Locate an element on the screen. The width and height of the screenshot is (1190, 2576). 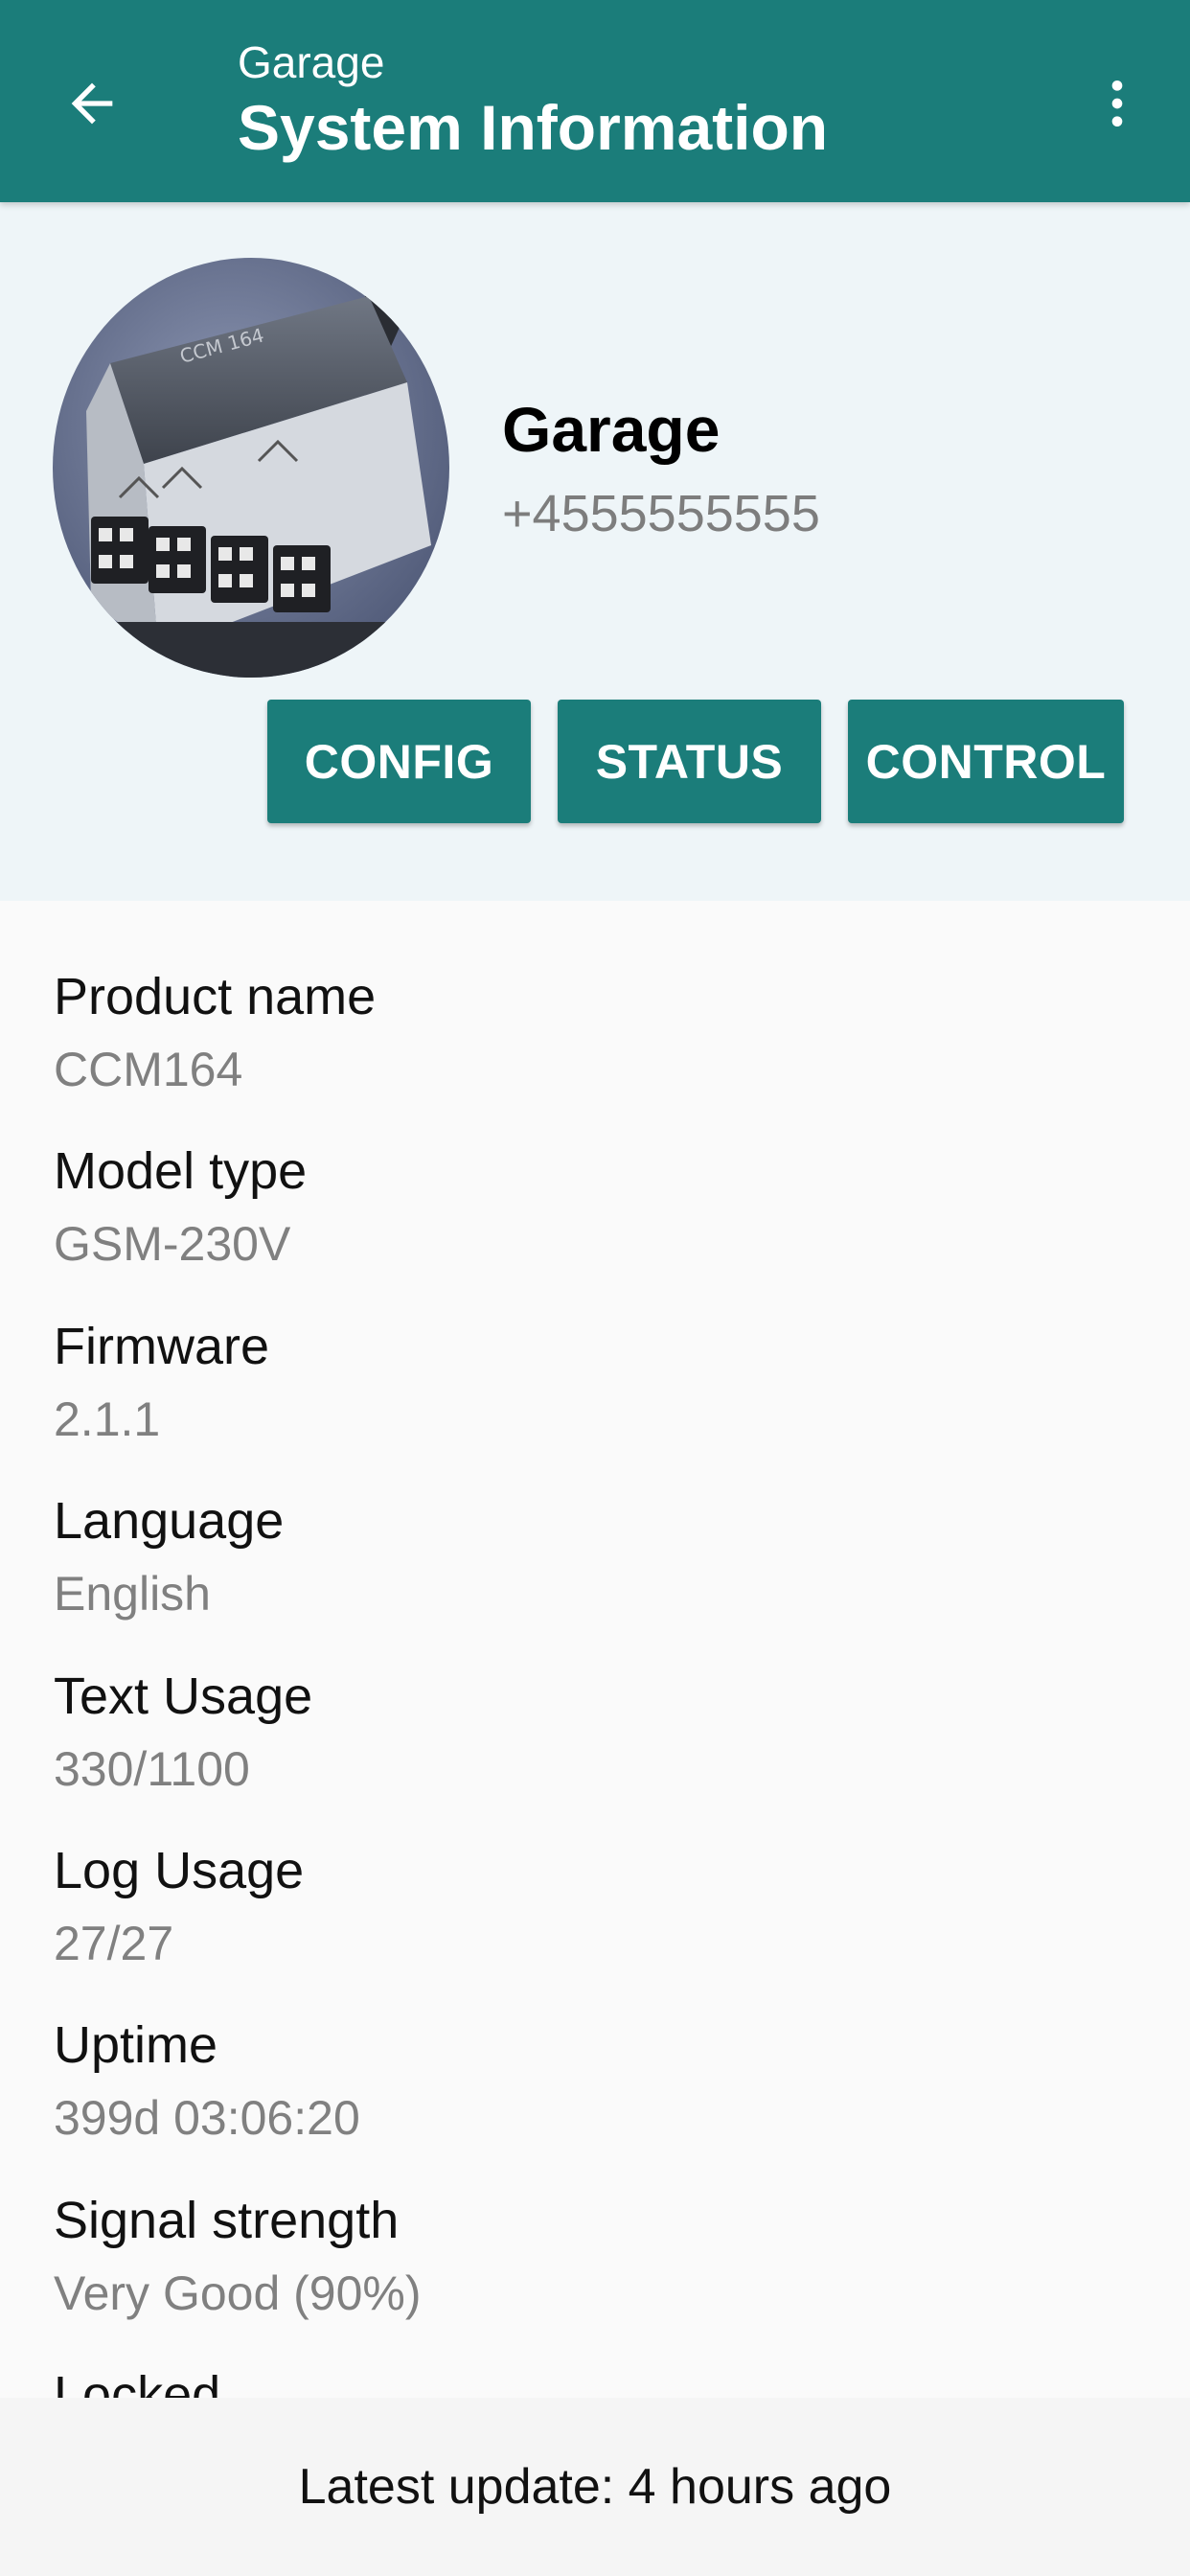
device-phone-number: +4555555555 is located at coordinates (661, 513).